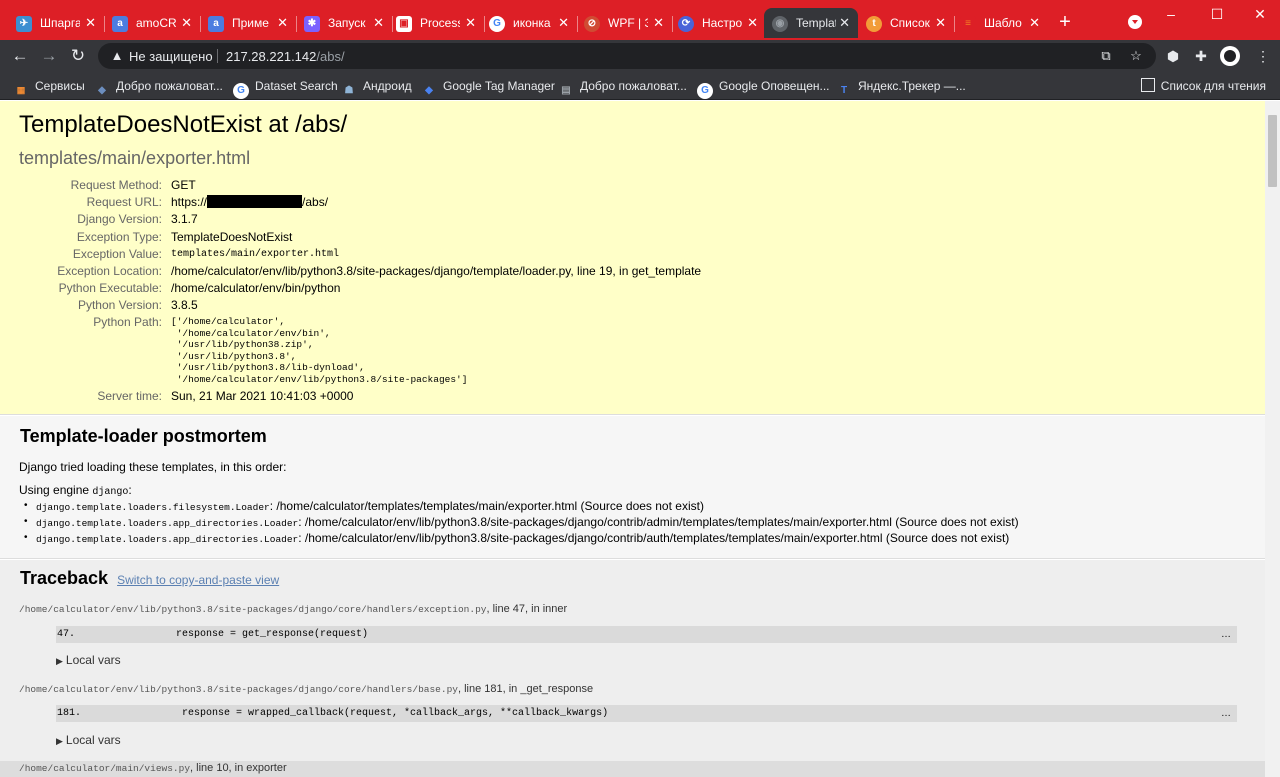  What do you see at coordinates (529, 23) in the screenshot?
I see `browser-tab: G иконка ✕` at bounding box center [529, 23].